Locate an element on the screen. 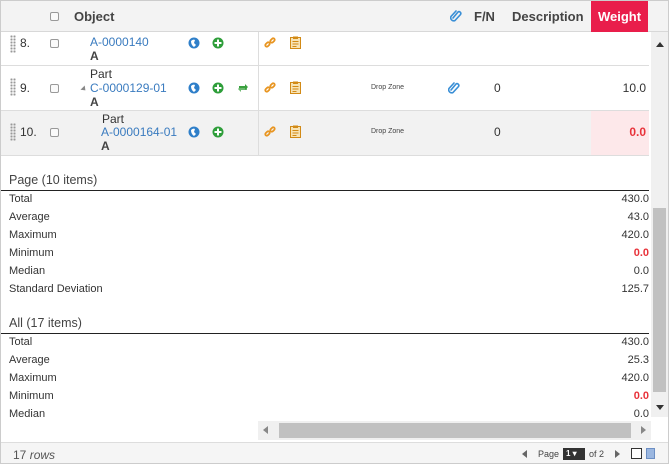 This screenshot has height=464, width=669. row-count-value: 17 is located at coordinates (20, 455).